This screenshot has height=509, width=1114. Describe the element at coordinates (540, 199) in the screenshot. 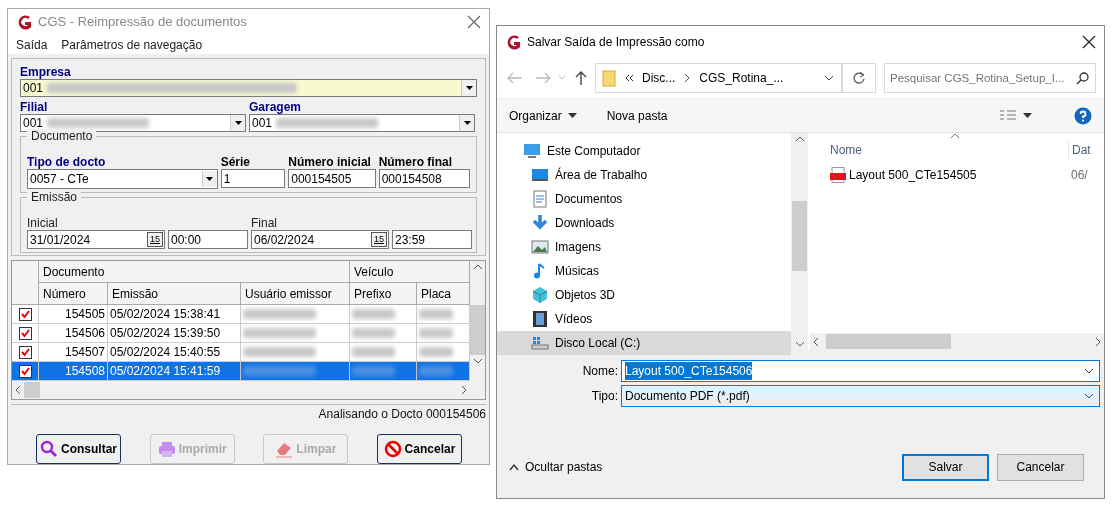

I see `document-icon` at that location.